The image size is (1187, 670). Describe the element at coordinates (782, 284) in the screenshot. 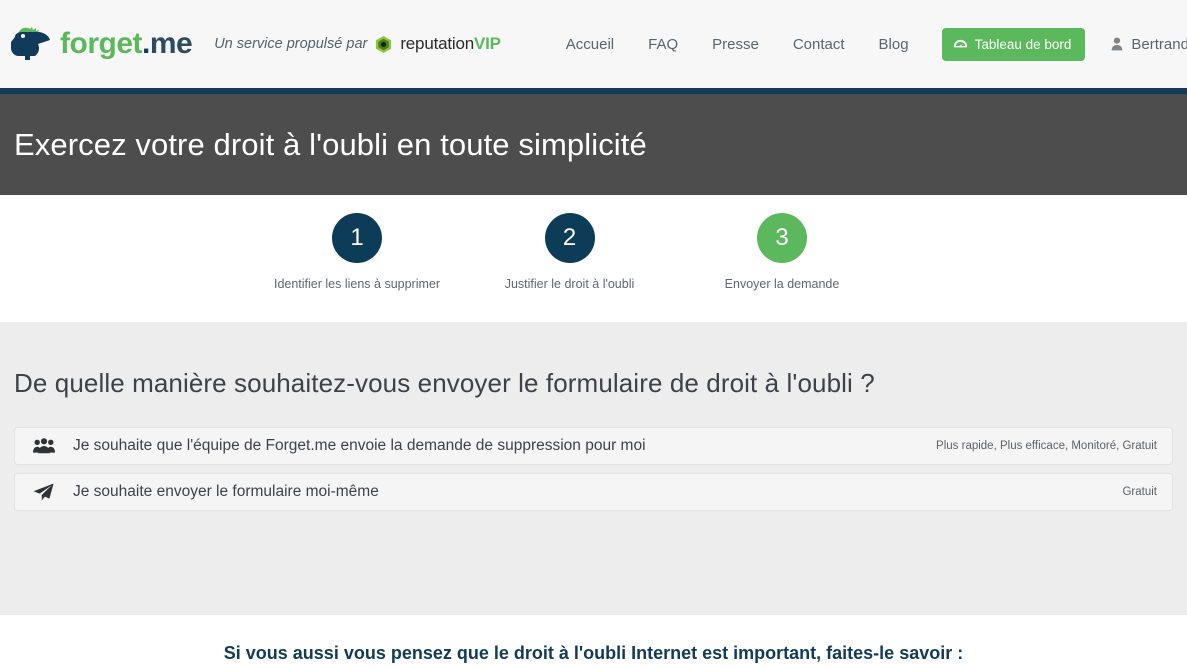

I see `step-label-3: Envoyer la demande` at that location.